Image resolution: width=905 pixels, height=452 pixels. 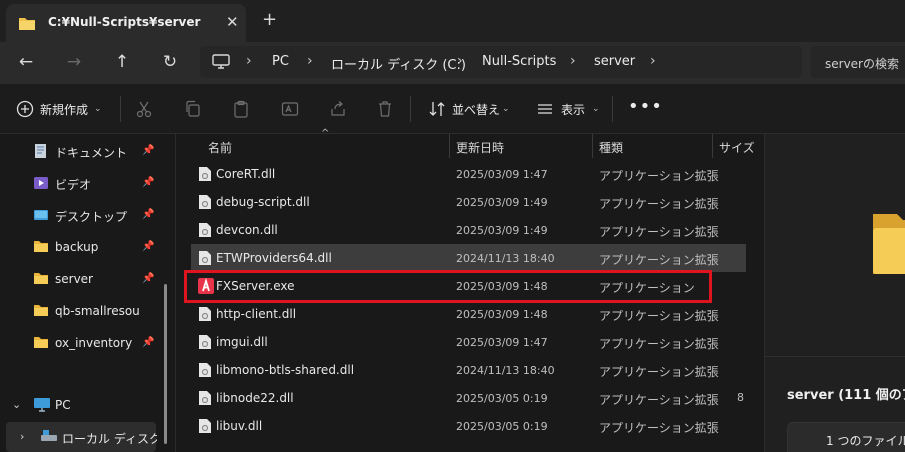 What do you see at coordinates (290, 109) in the screenshot?
I see `rename-icon` at bounding box center [290, 109].